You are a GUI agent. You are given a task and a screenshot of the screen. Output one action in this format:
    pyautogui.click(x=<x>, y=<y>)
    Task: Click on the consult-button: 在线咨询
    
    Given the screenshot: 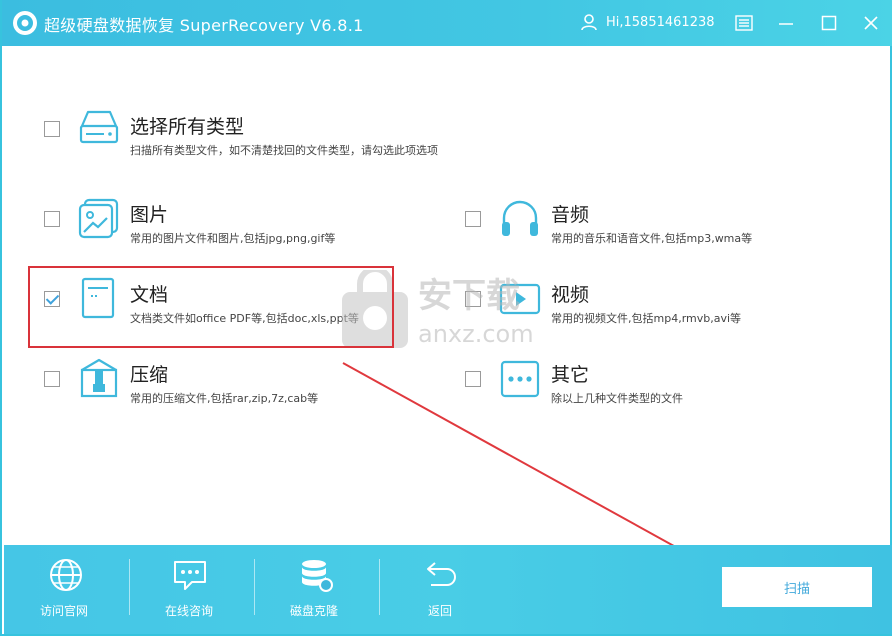 What is the action you would take?
    pyautogui.click(x=189, y=589)
    